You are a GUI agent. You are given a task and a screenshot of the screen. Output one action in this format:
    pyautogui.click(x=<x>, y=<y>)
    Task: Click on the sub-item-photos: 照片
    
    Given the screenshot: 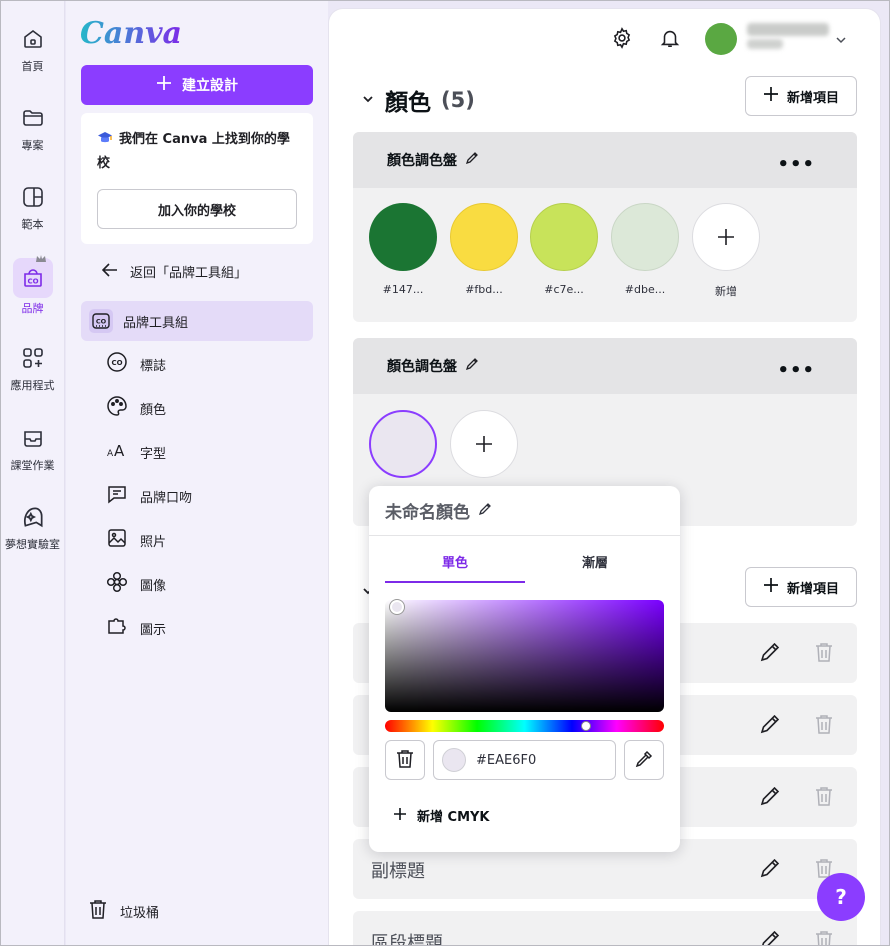 What is the action you would take?
    pyautogui.click(x=136, y=540)
    